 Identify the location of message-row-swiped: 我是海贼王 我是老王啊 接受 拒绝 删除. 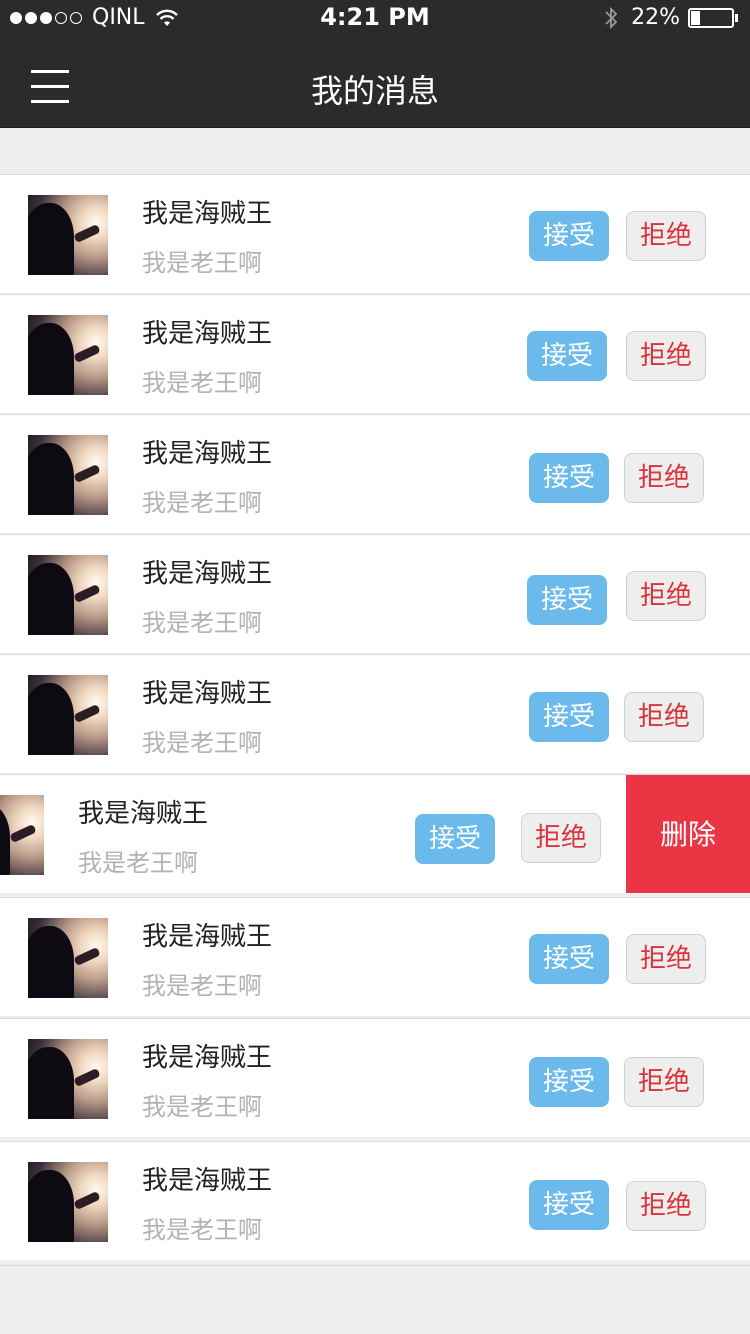
(375, 833).